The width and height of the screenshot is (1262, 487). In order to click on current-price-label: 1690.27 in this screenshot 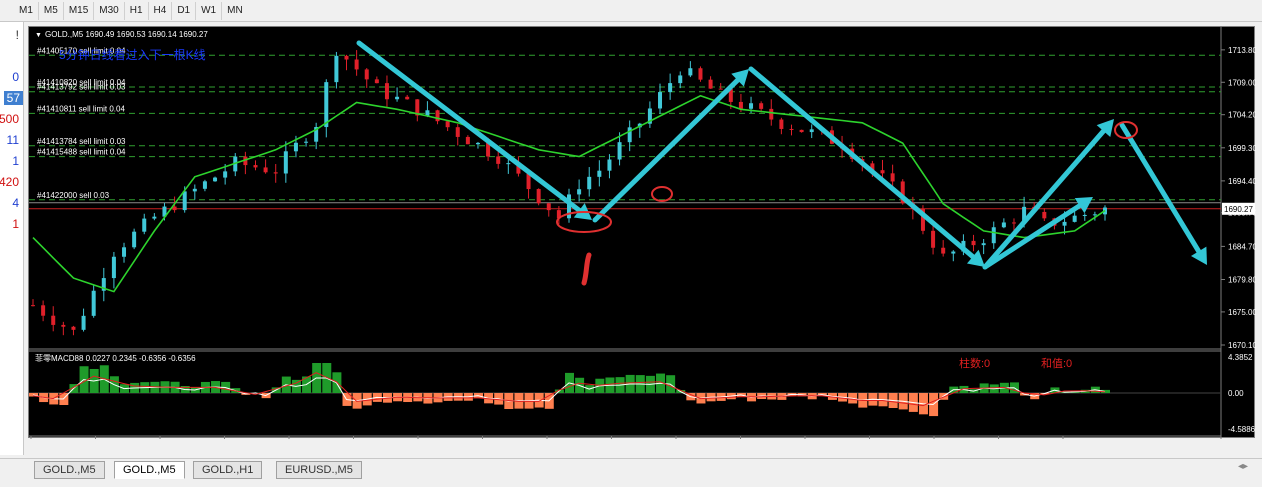, I will do `click(1238, 209)`.